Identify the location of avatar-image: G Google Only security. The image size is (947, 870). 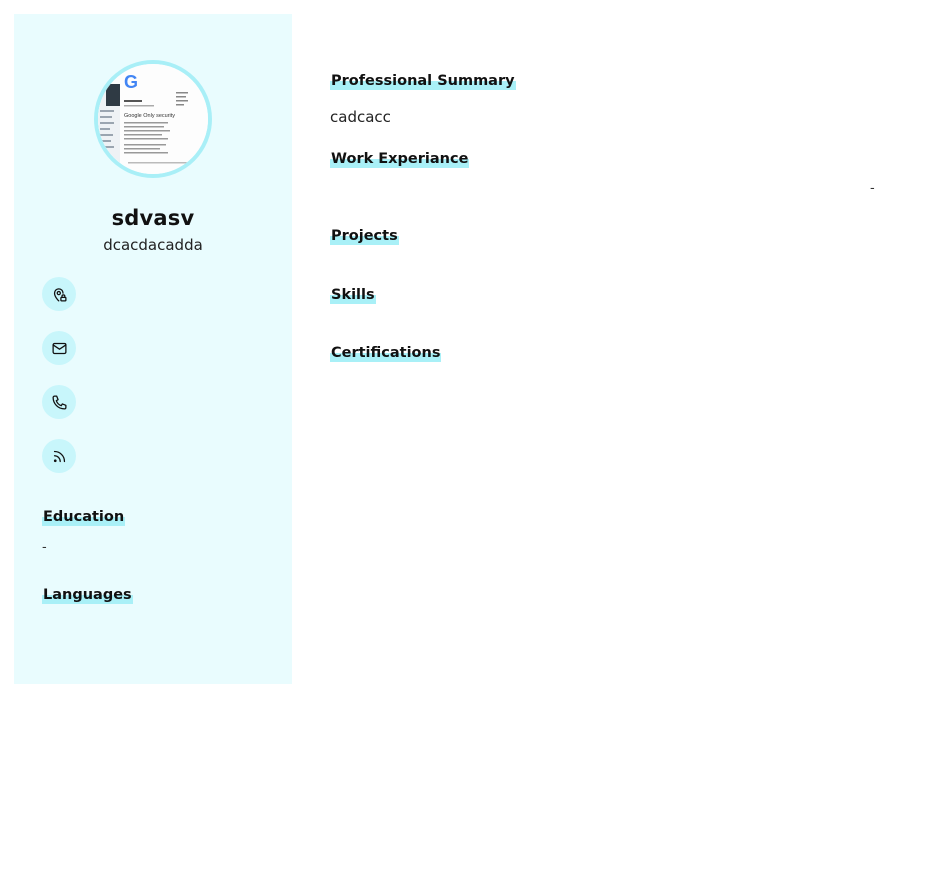
(153, 119).